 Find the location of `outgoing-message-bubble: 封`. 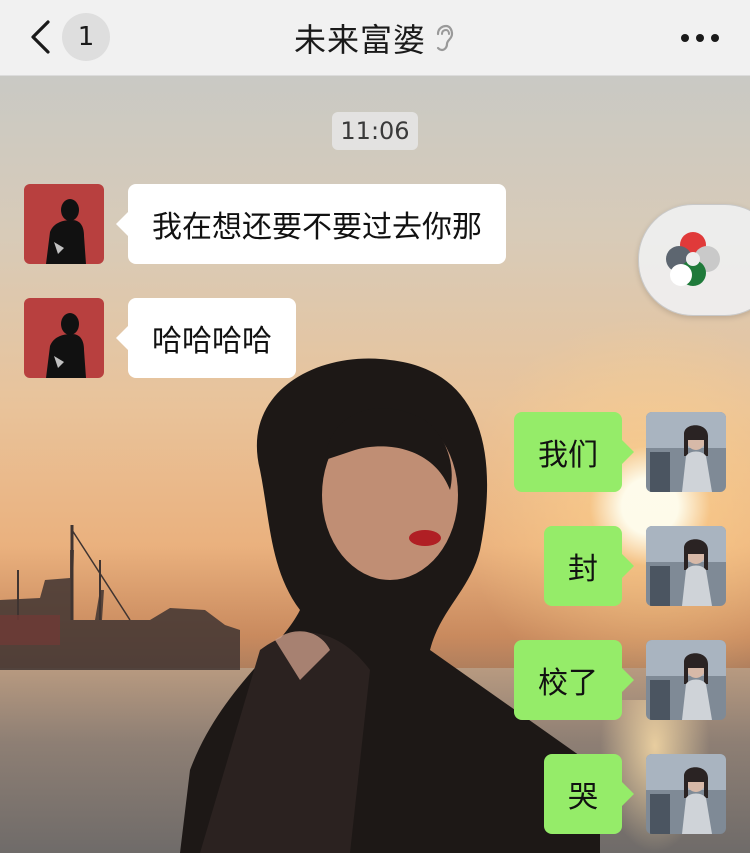

outgoing-message-bubble: 封 is located at coordinates (589, 566).